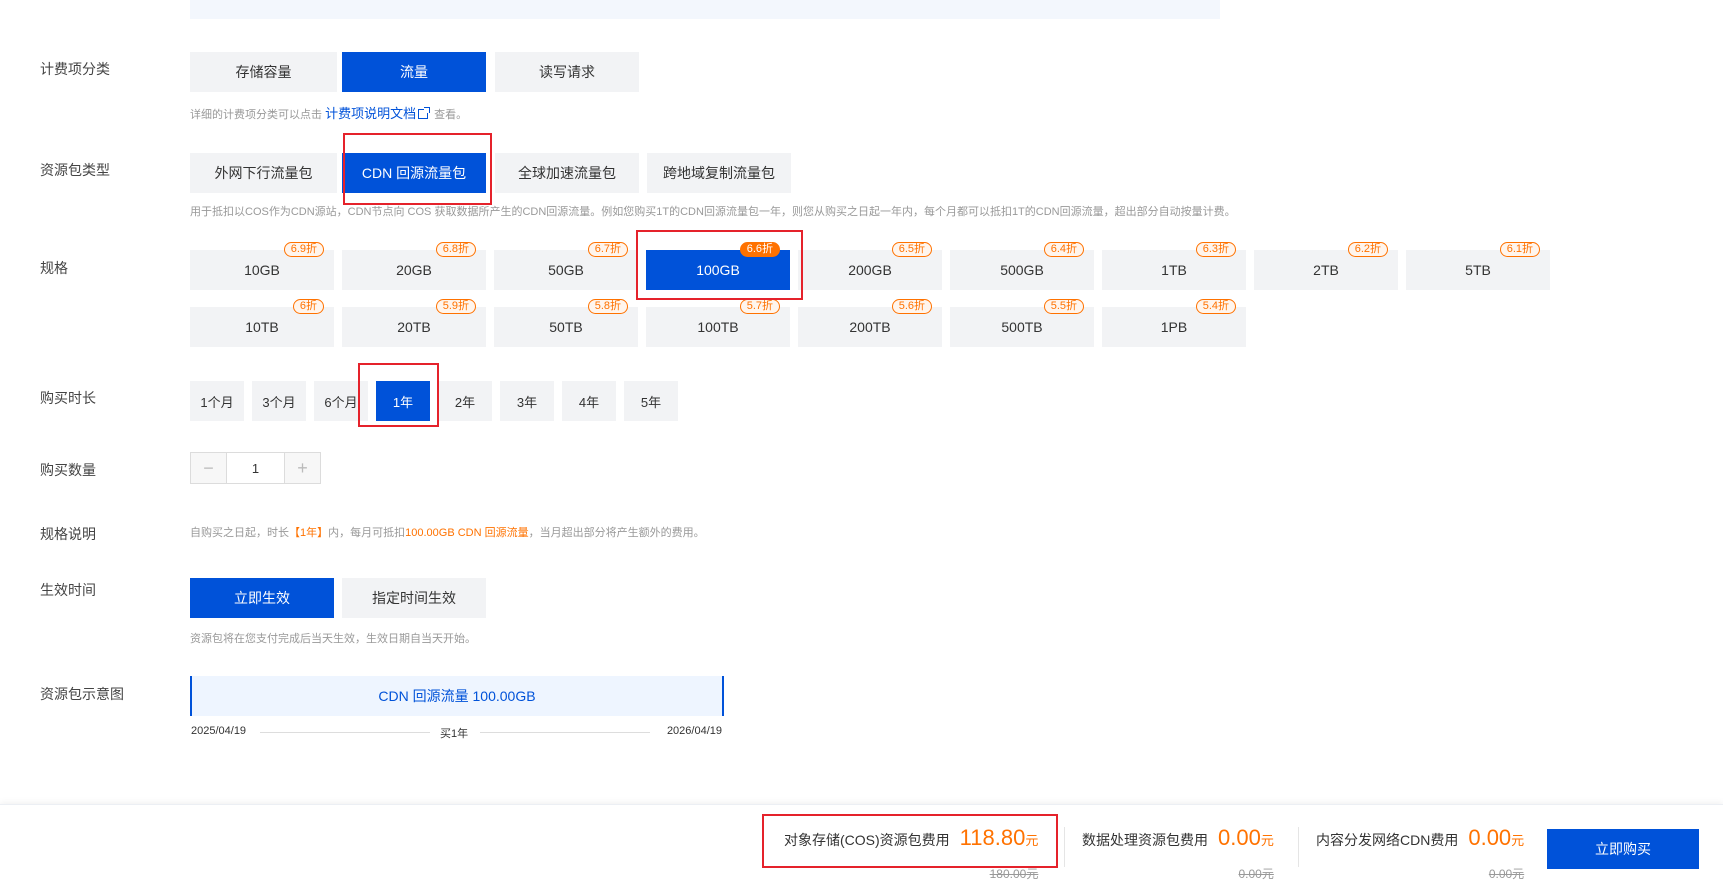 The height and width of the screenshot is (889, 1723). What do you see at coordinates (1145, 840) in the screenshot?
I see `fee-dp-label: 数据处理资源包费用` at bounding box center [1145, 840].